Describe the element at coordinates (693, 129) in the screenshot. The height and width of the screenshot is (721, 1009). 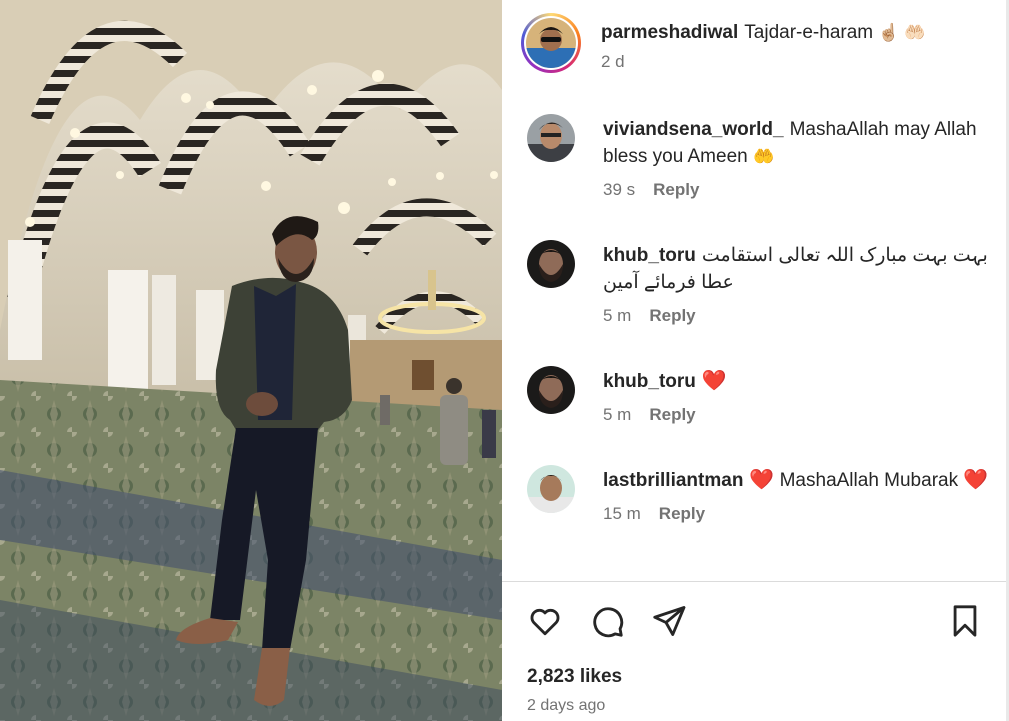
I see `comment-username: viviandsena_world_` at that location.